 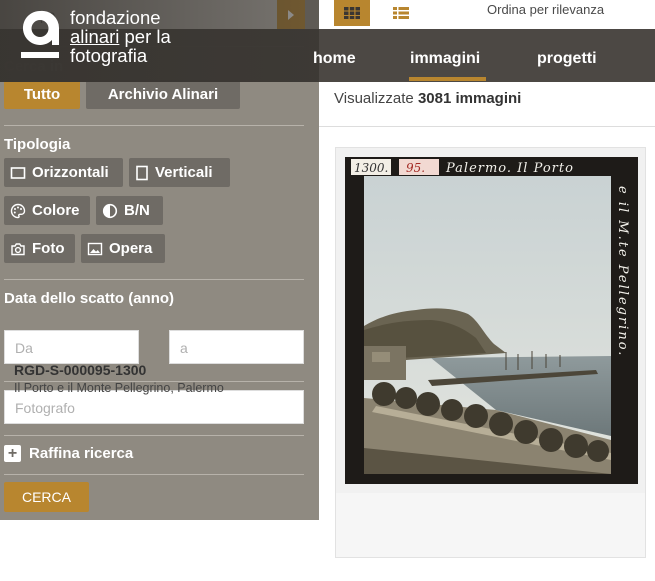 I want to click on result-code: RGD-S-000095-1300, so click(x=80, y=370).